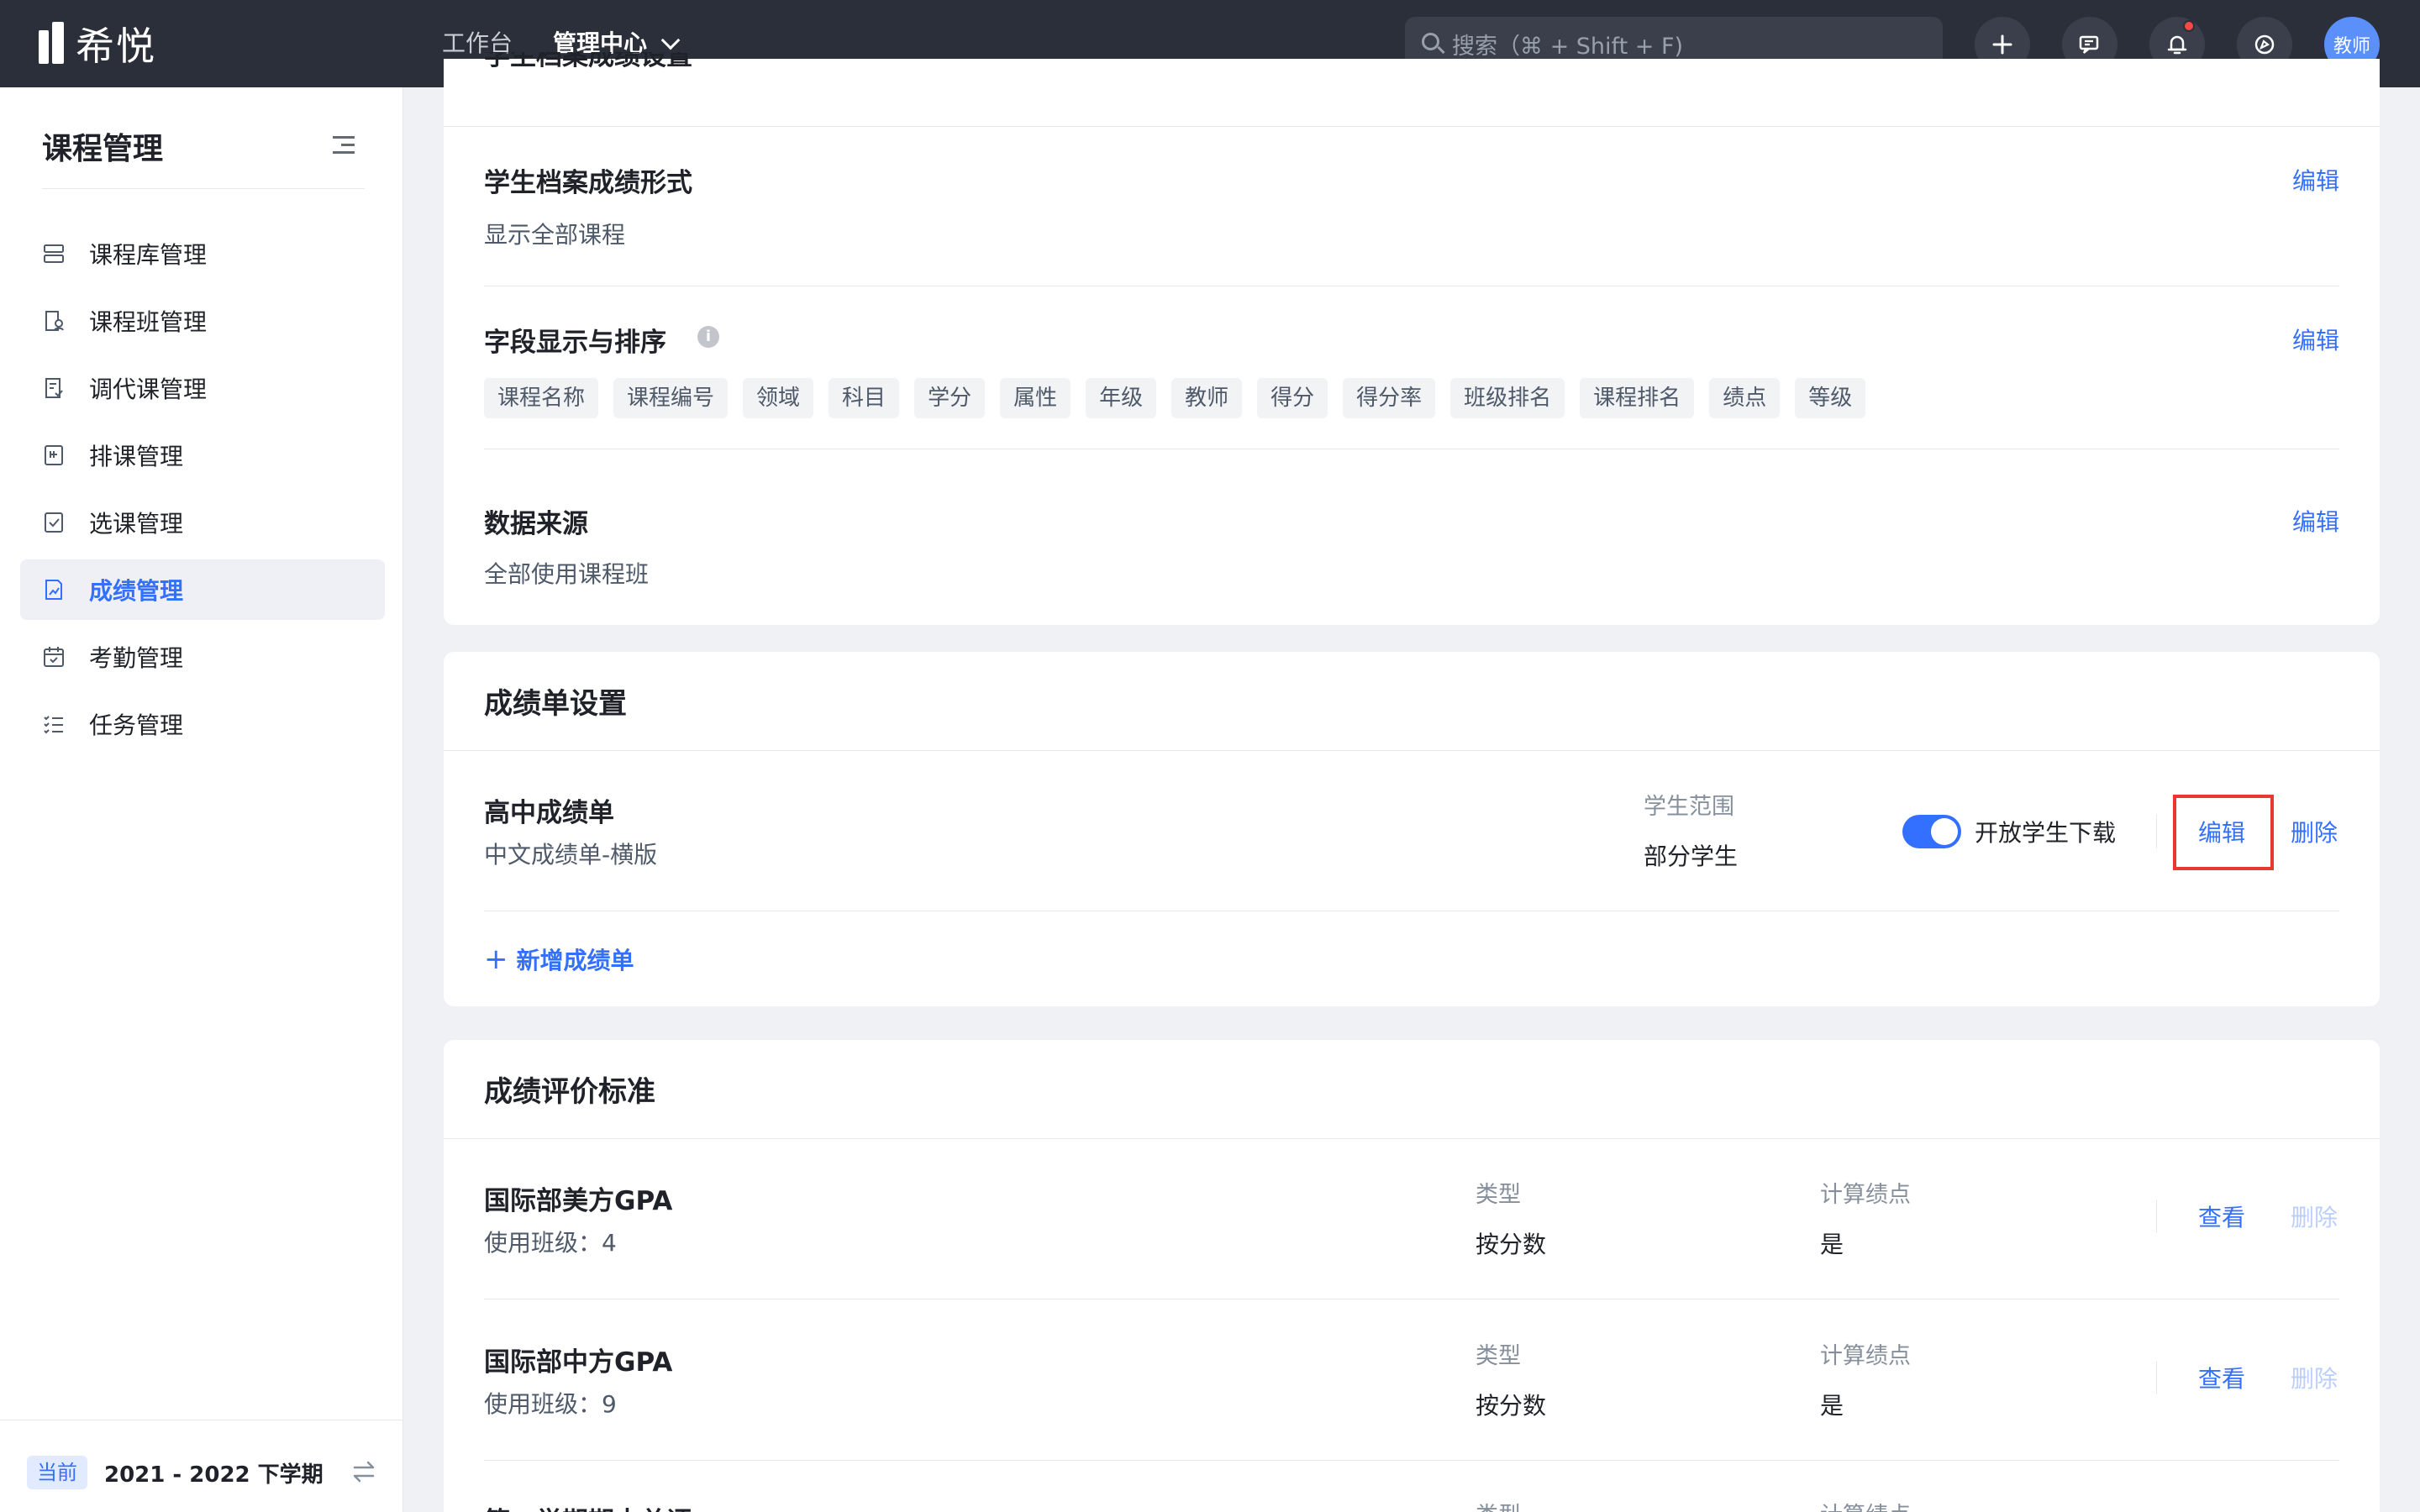 The image size is (2420, 1512). Describe the element at coordinates (865, 398) in the screenshot. I see `field-chip: 科目` at that location.